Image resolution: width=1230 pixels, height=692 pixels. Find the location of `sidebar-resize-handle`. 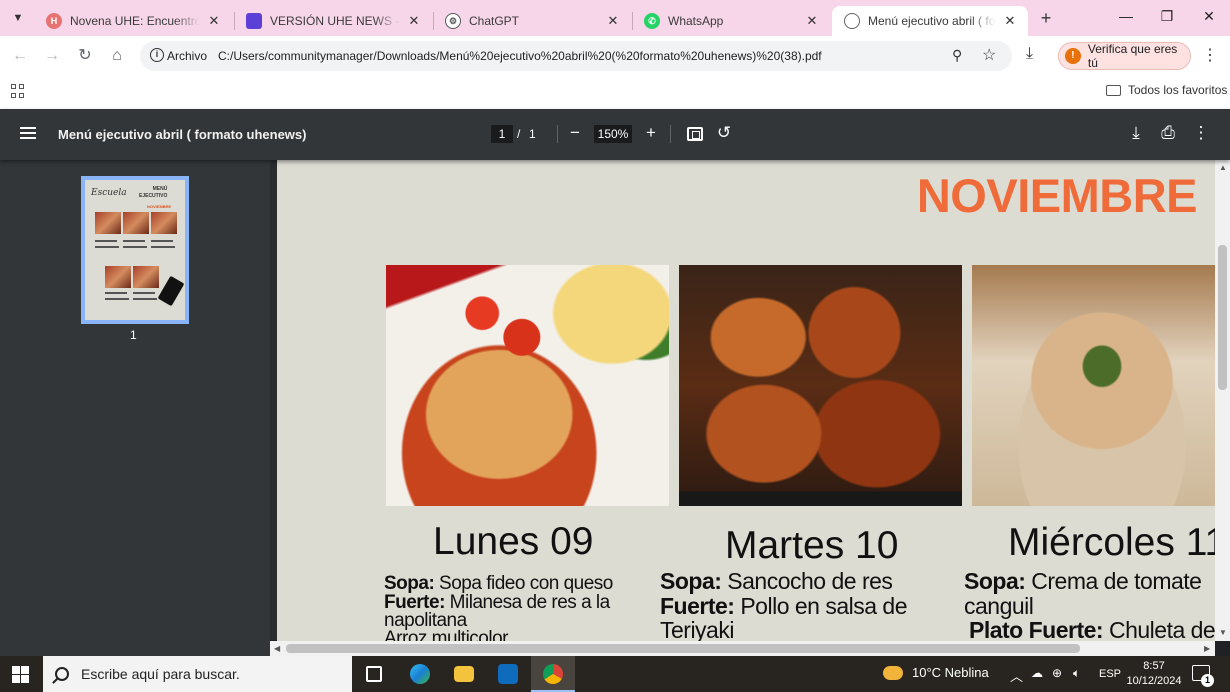

sidebar-resize-handle is located at coordinates (273, 400).